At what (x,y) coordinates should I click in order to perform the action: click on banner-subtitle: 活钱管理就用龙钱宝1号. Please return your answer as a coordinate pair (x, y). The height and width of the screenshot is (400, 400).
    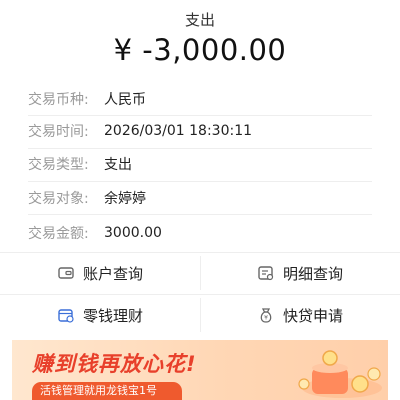
    Looking at the image, I should click on (107, 391).